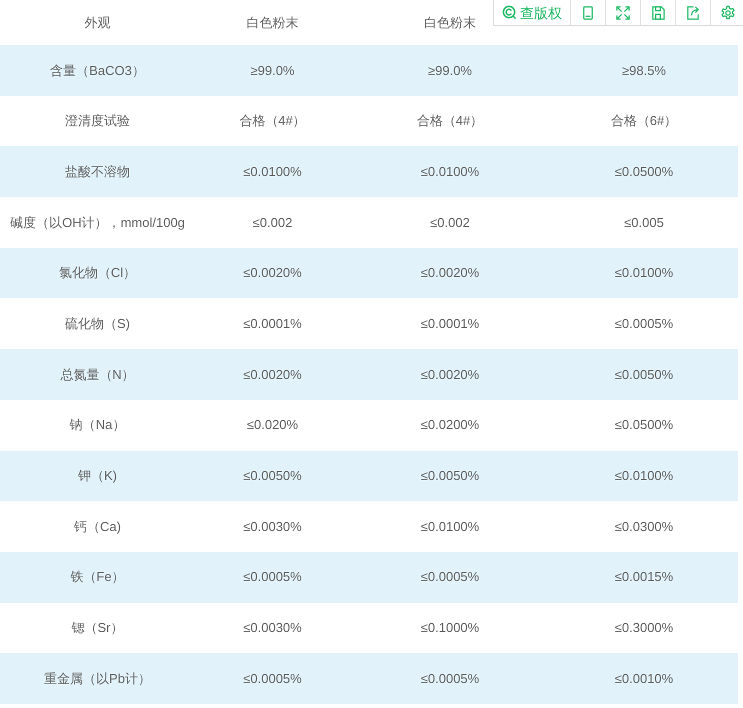  What do you see at coordinates (644, 121) in the screenshot?
I see `table-cell-text: 合格（6#）` at bounding box center [644, 121].